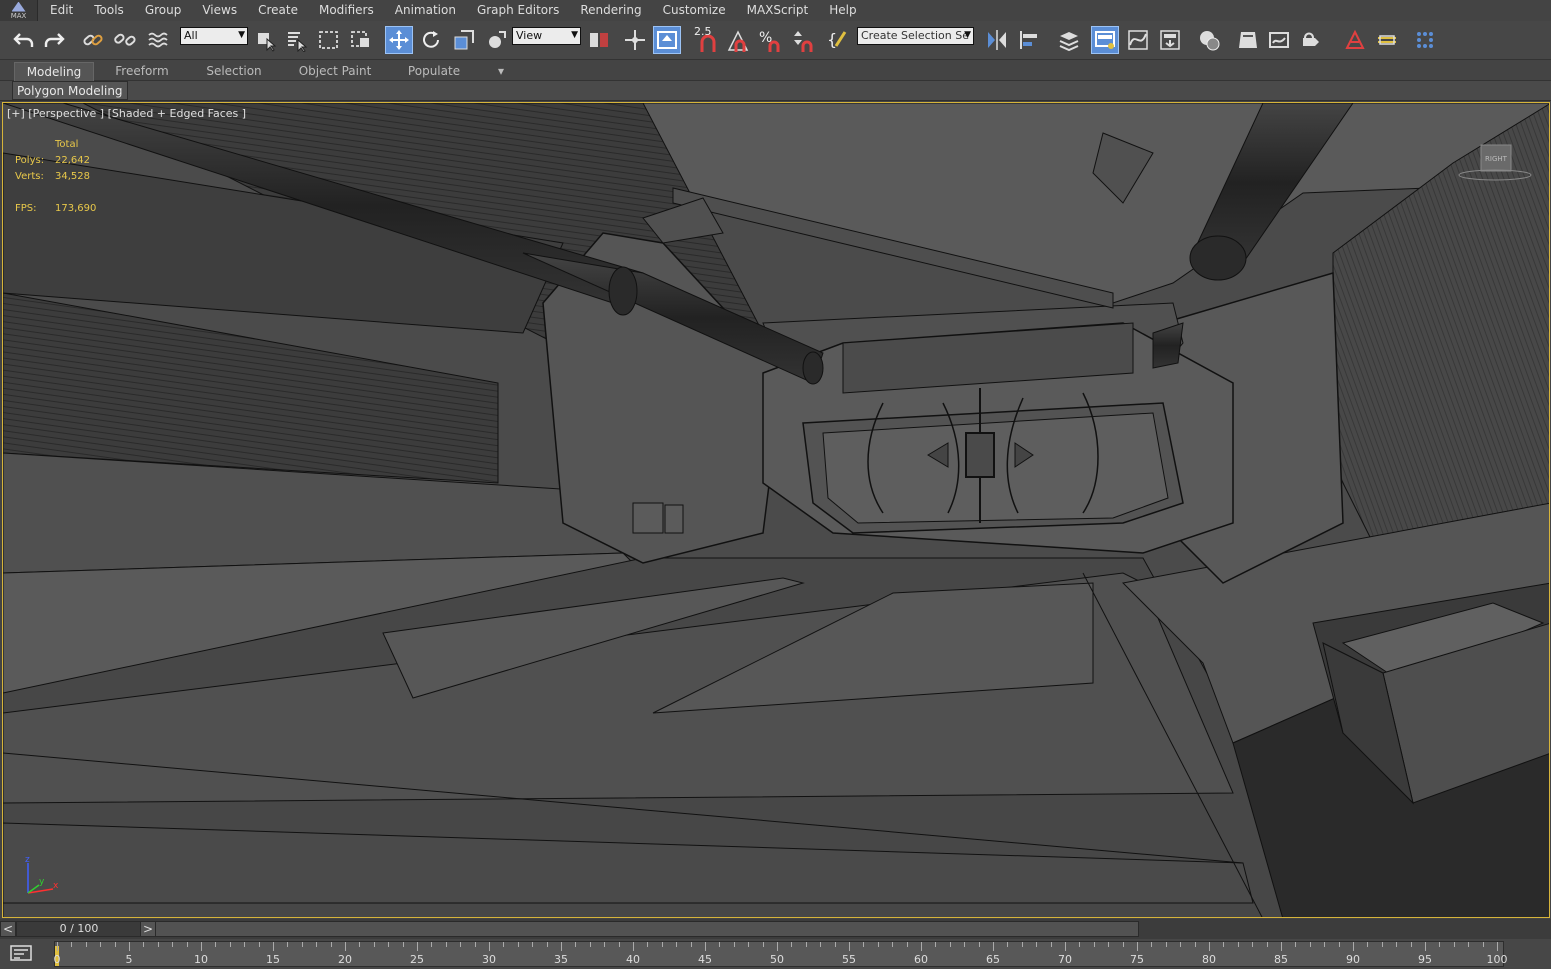 This screenshot has width=1551, height=969. I want to click on select-object-icon, so click(266, 40).